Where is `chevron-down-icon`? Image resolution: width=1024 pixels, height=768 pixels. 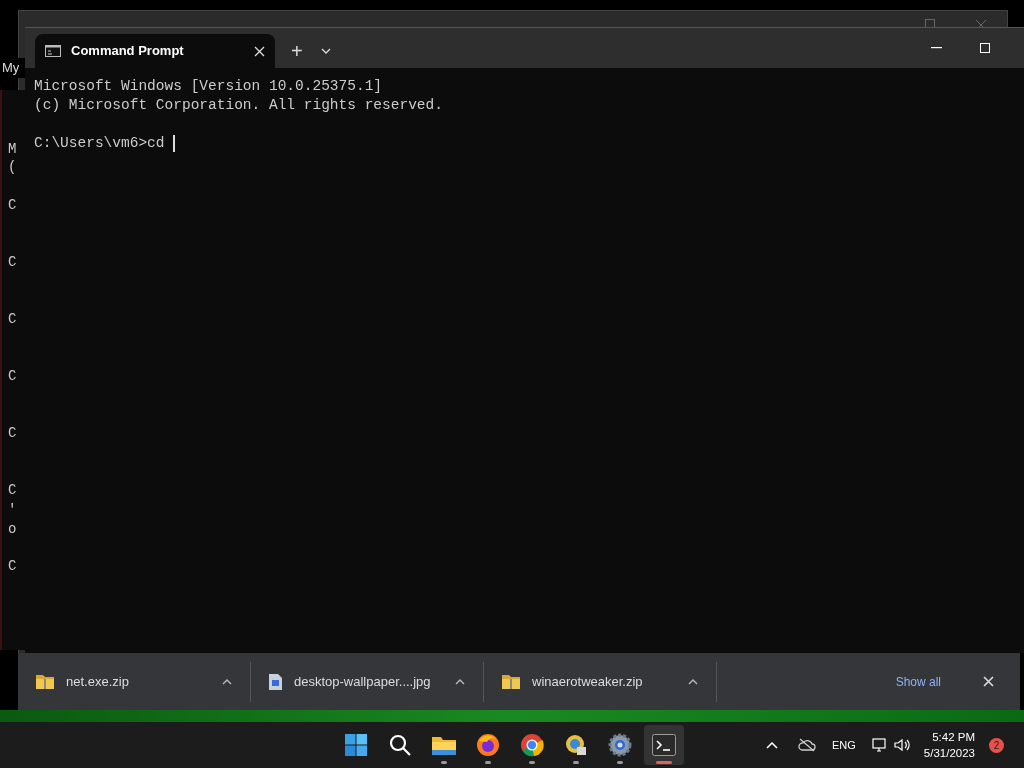
chevron-down-icon is located at coordinates (325, 51).